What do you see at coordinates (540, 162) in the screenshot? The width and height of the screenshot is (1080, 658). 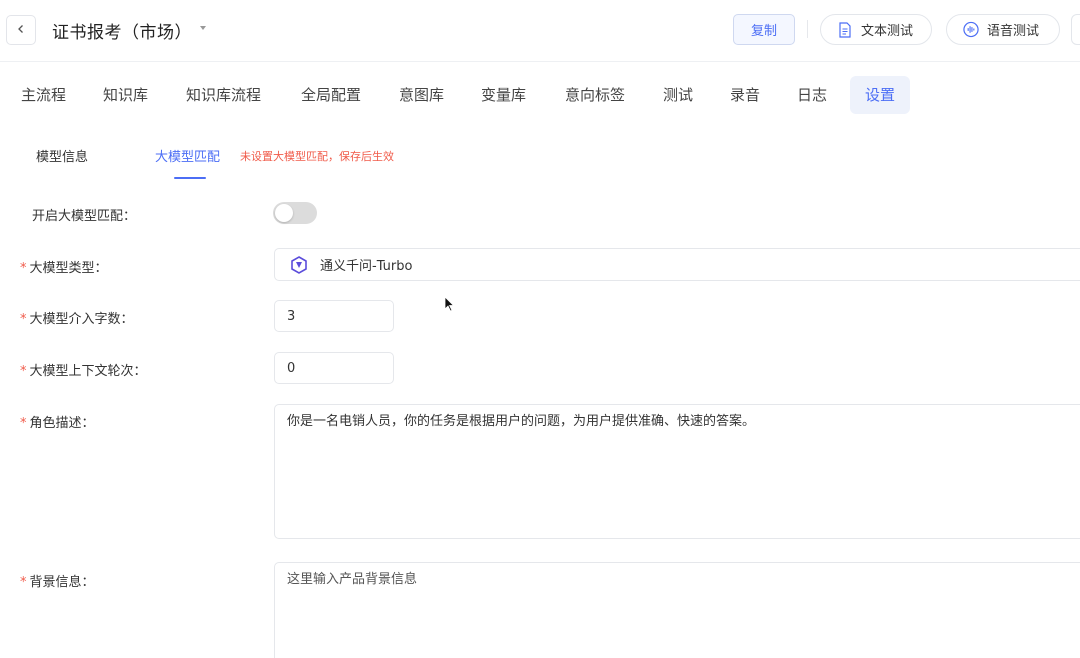 I see `sub-tabs: 模型信息 大模型匹配 未设置大模型匹配，保存后生效` at bounding box center [540, 162].